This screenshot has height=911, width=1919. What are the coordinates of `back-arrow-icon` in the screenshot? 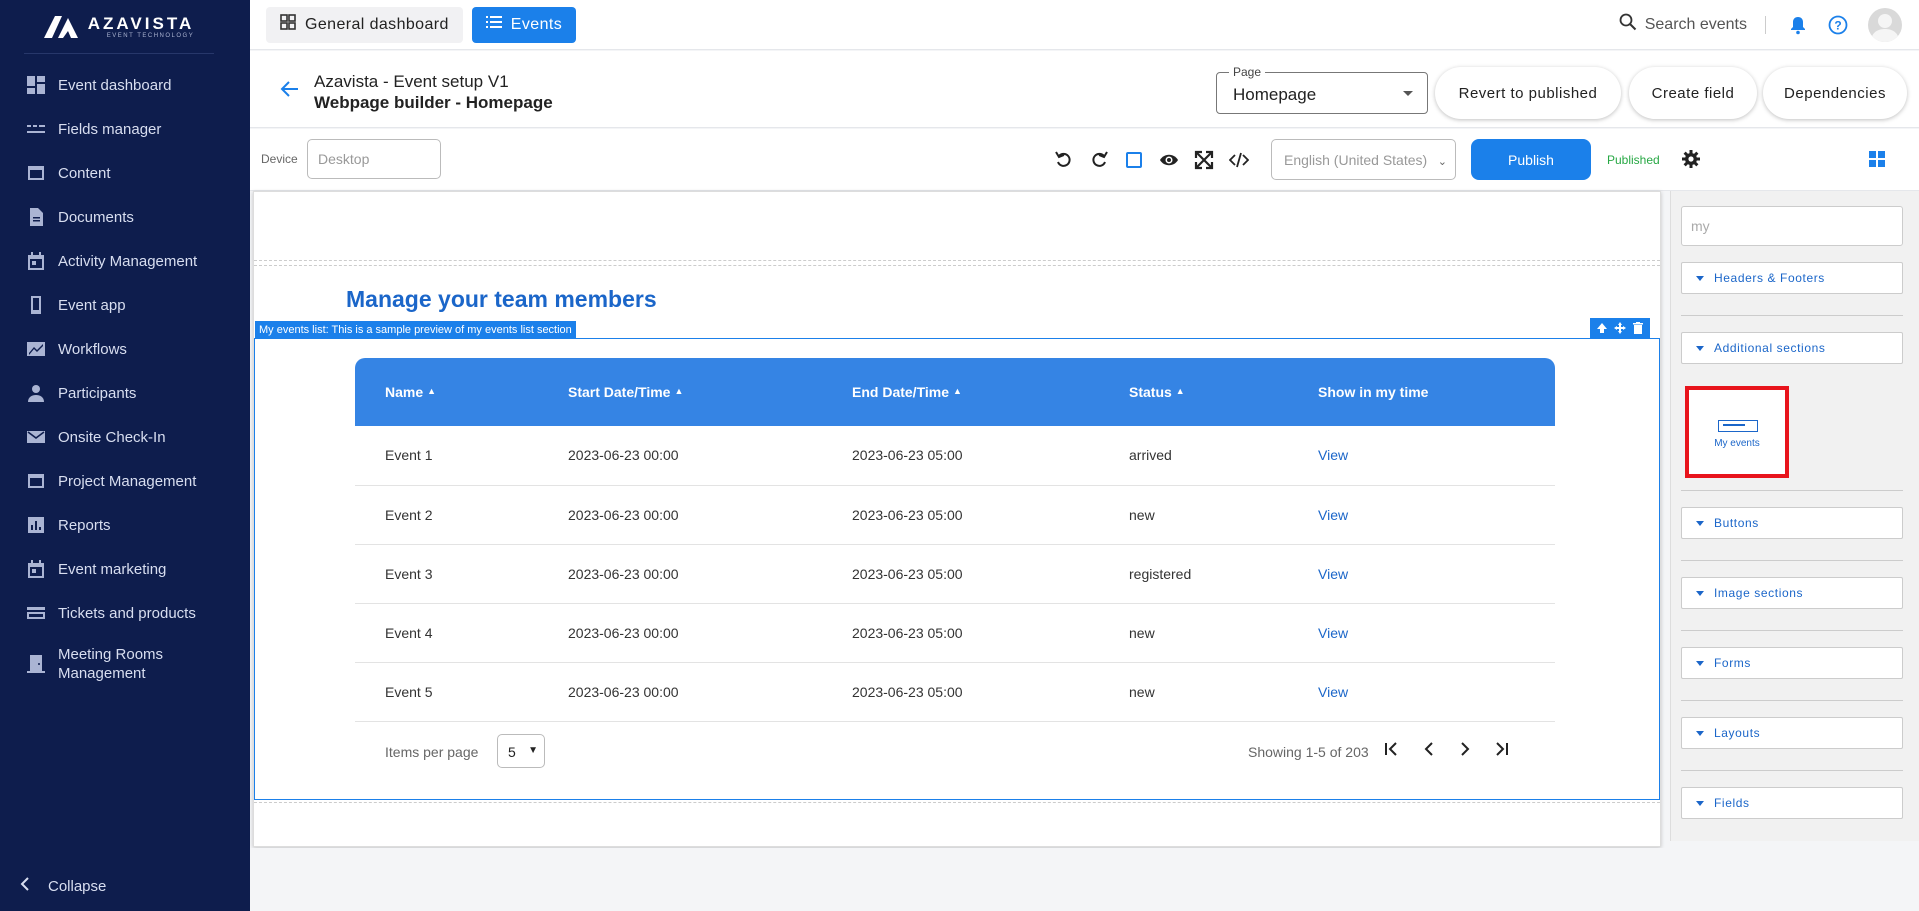 It's located at (290, 89).